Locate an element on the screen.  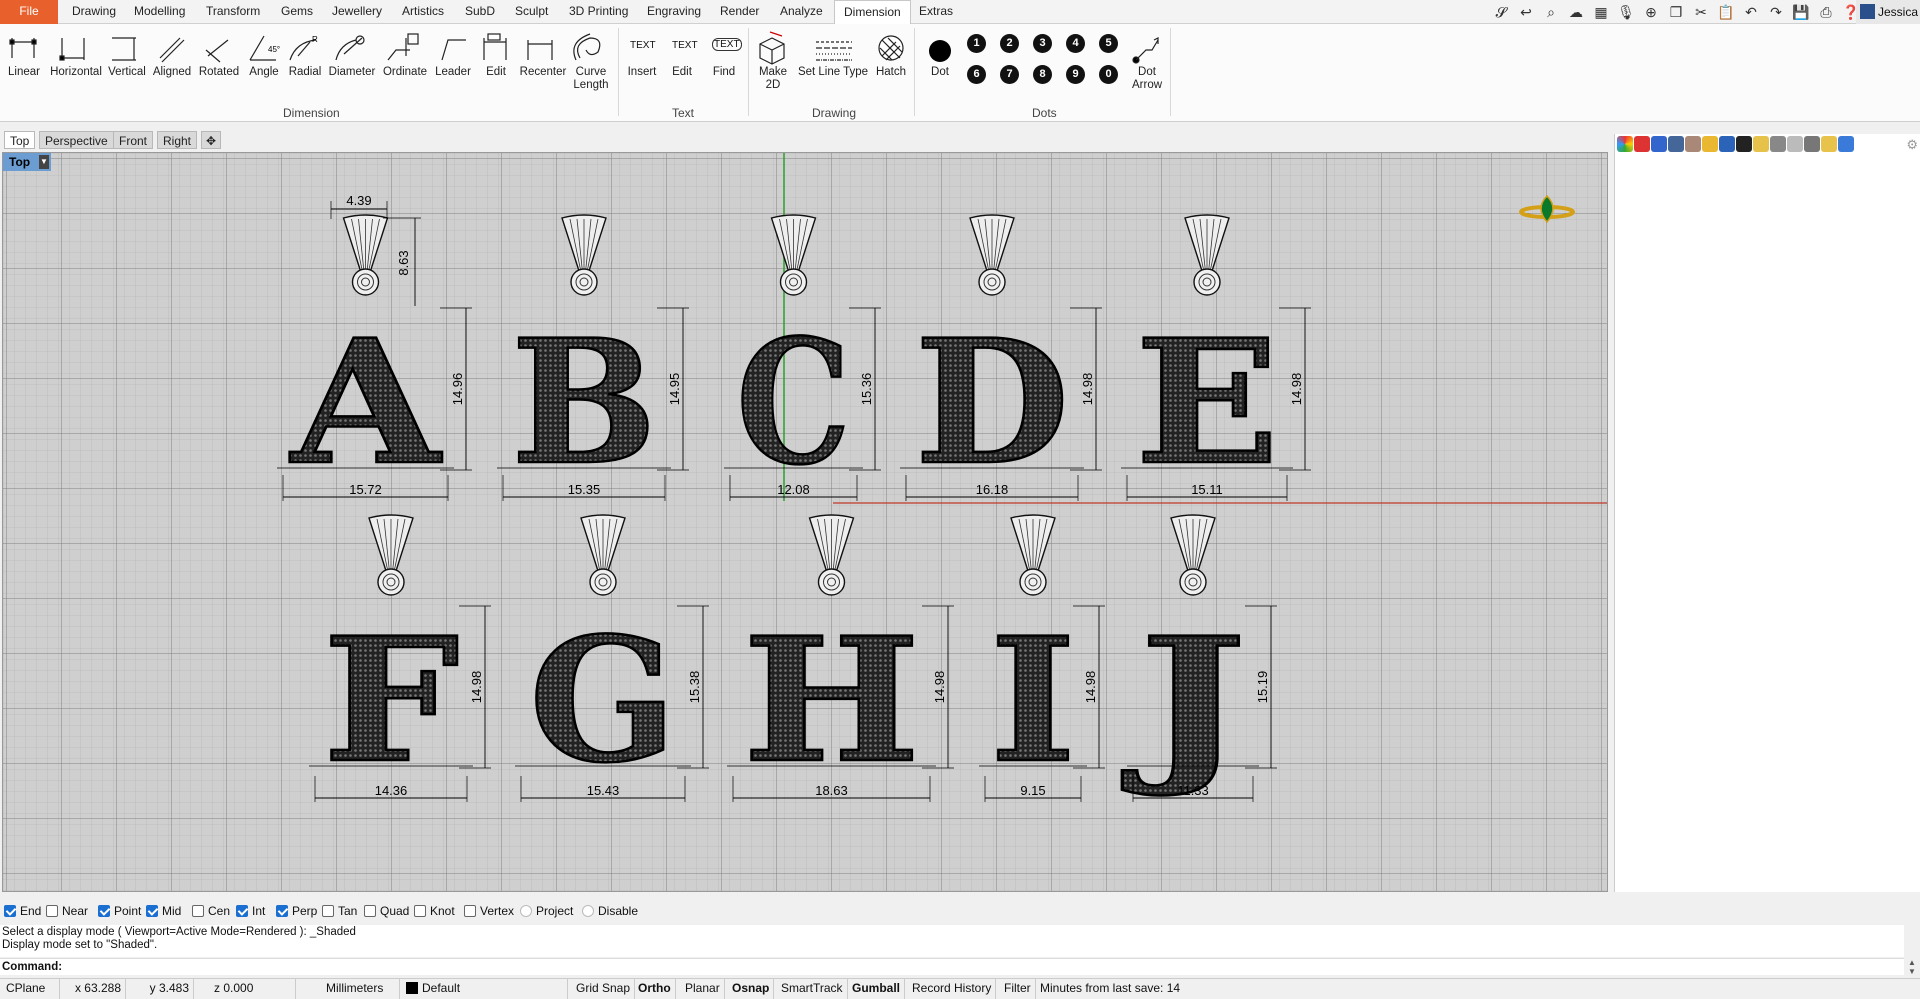
menu-analyze: Analyze is located at coordinates (801, 12).